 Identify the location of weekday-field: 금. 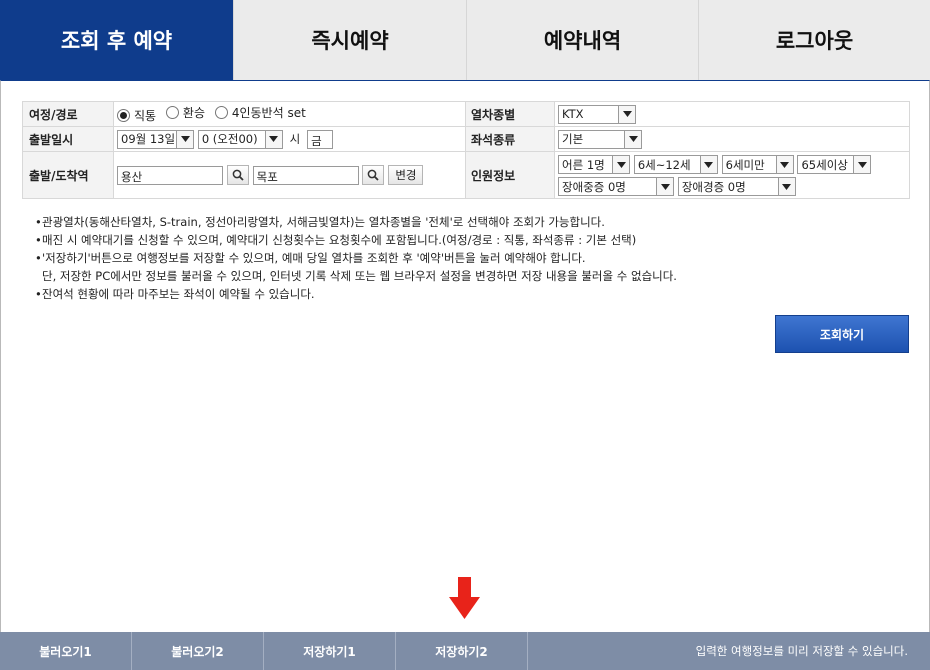
(320, 139).